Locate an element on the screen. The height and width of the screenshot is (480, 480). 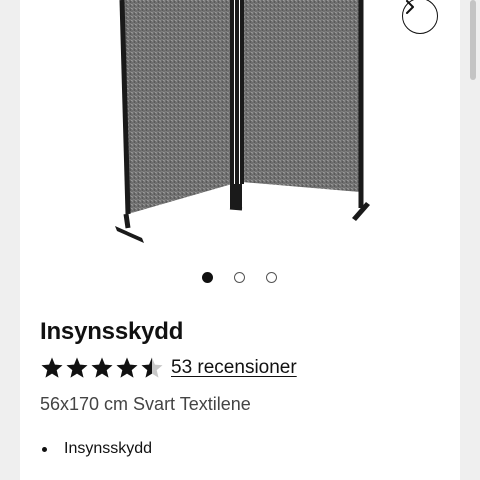
star-rating is located at coordinates (102, 368).